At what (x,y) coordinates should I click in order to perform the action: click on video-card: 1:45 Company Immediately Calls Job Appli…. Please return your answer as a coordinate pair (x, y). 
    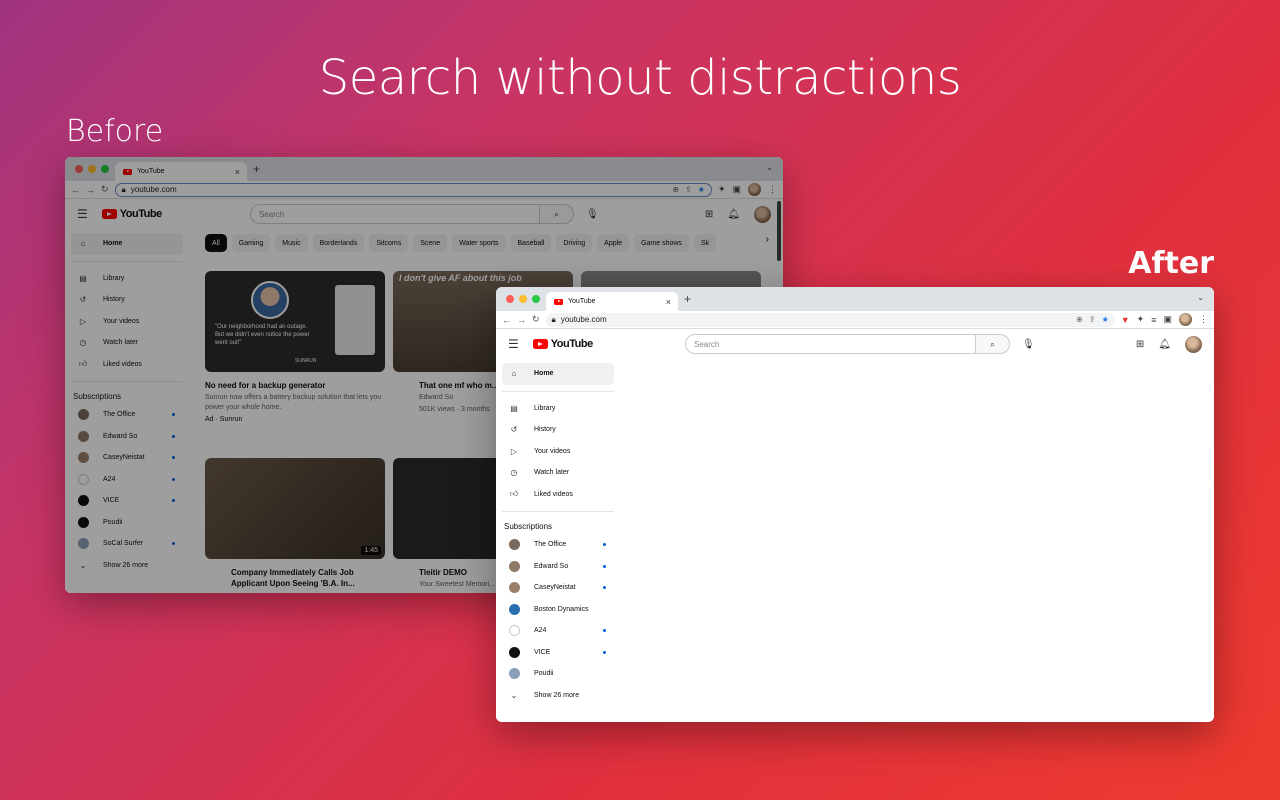
    Looking at the image, I should click on (295, 523).